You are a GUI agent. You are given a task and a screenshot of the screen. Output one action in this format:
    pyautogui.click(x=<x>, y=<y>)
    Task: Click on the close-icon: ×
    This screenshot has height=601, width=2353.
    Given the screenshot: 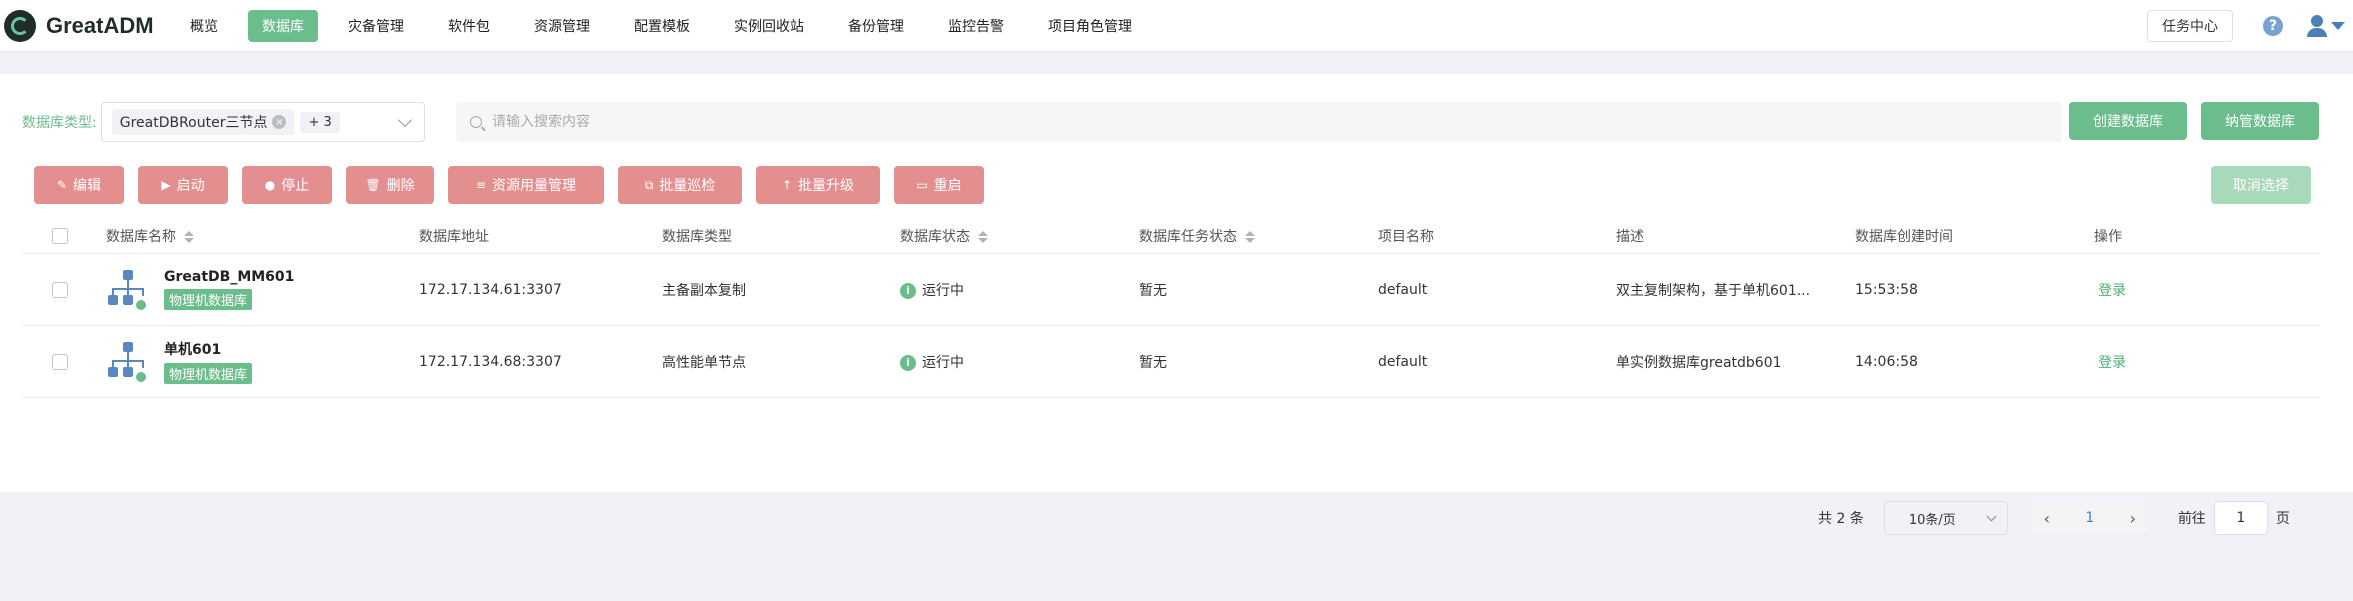 What is the action you would take?
    pyautogui.click(x=279, y=122)
    